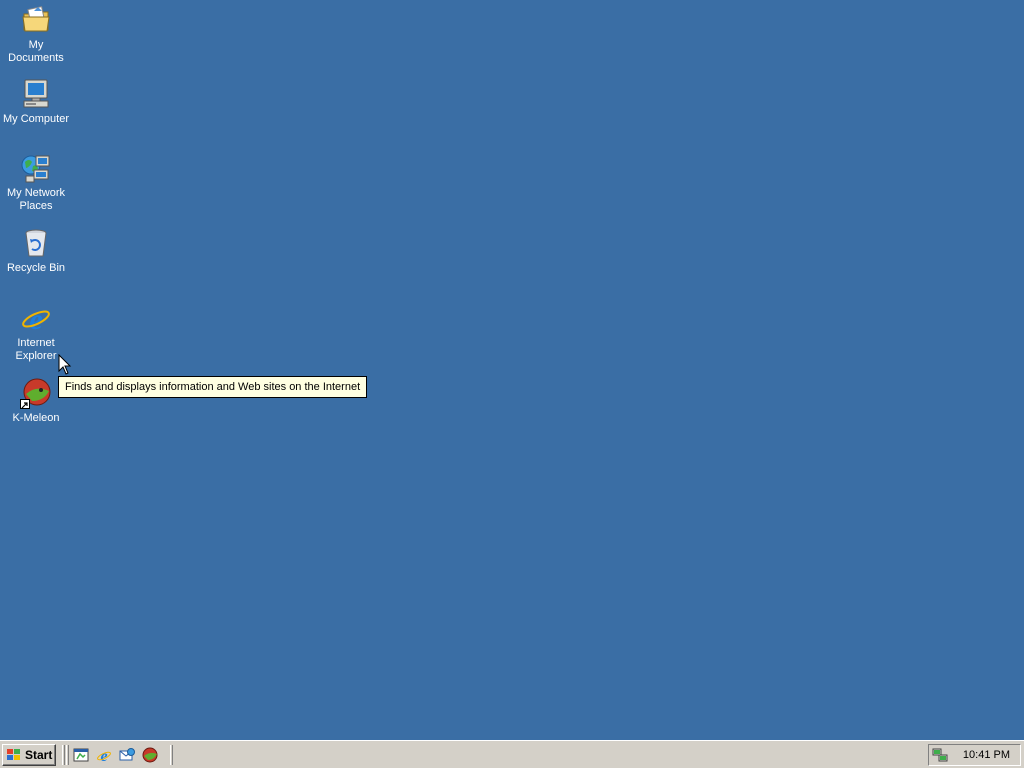  I want to click on quick-launch-grip, so click(67, 755).